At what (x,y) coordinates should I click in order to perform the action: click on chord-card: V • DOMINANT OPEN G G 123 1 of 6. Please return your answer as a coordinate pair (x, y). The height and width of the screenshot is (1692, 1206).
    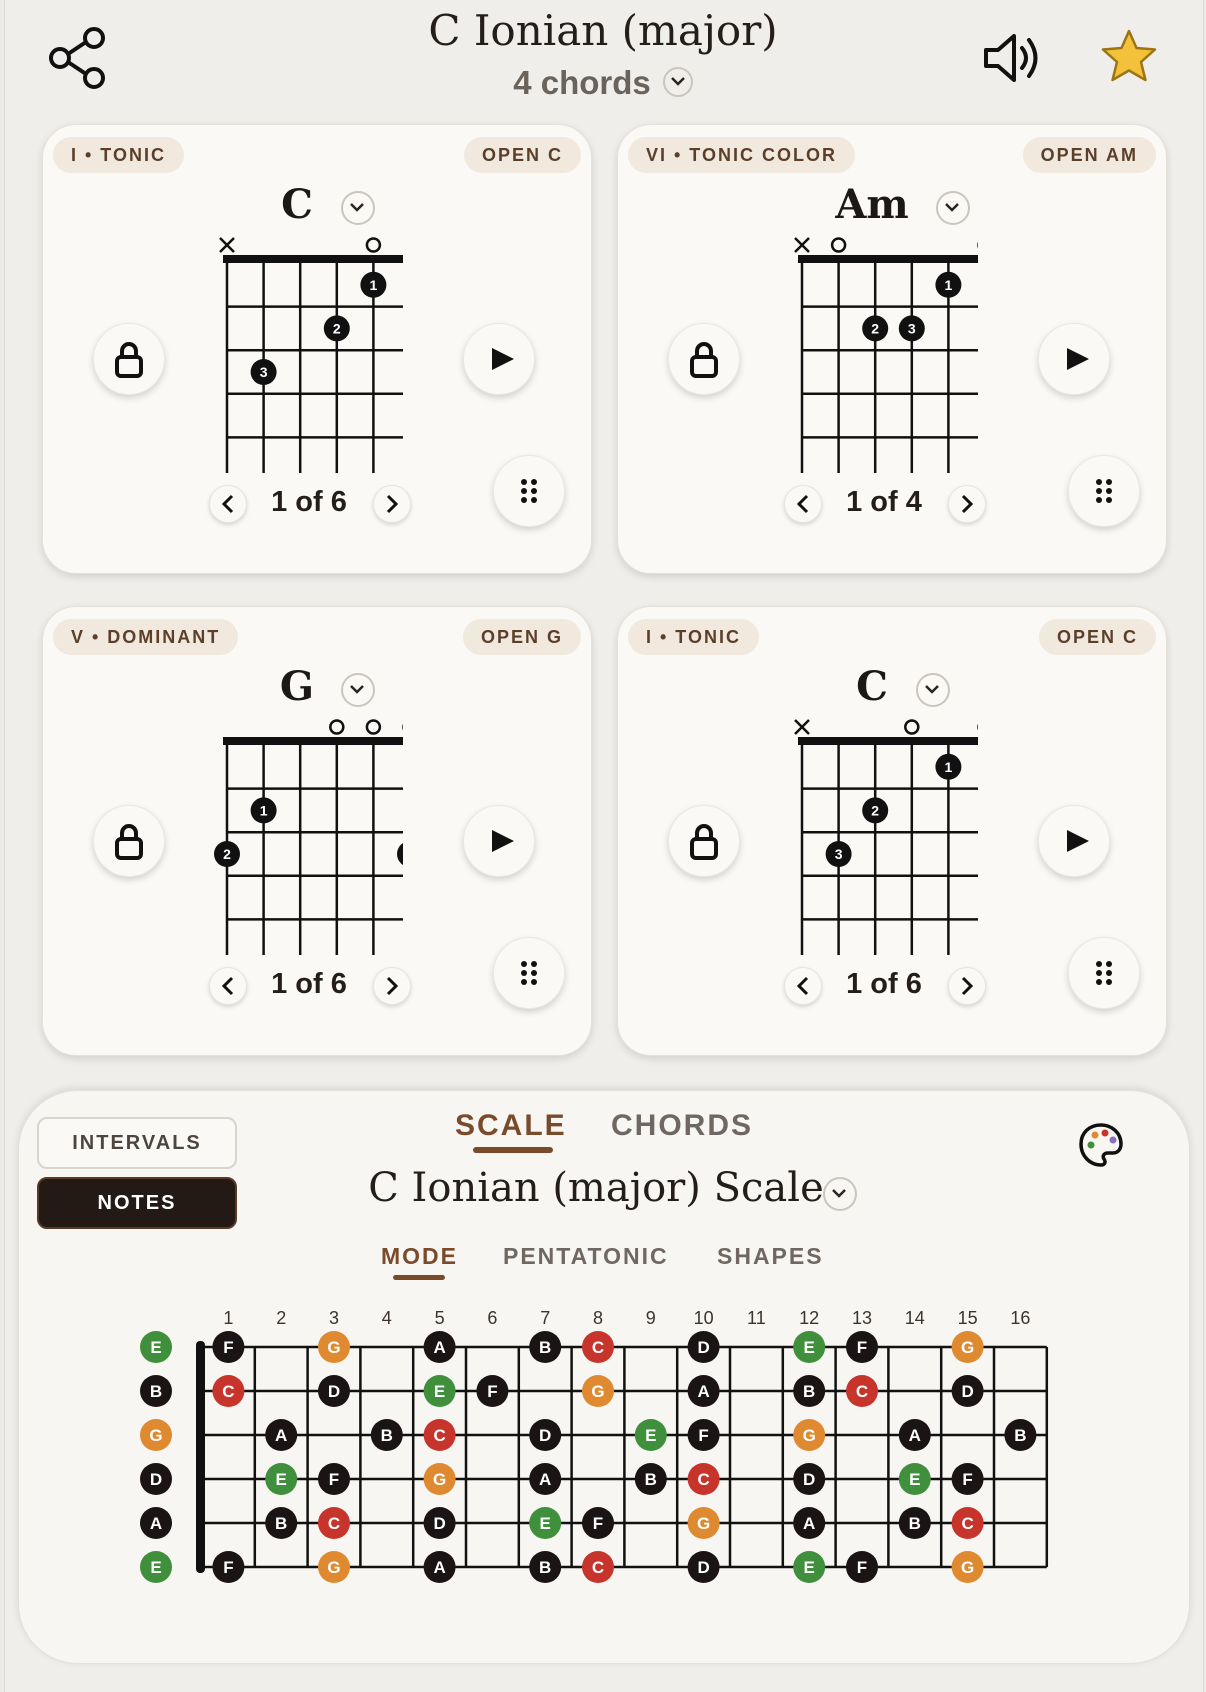
    Looking at the image, I should click on (317, 831).